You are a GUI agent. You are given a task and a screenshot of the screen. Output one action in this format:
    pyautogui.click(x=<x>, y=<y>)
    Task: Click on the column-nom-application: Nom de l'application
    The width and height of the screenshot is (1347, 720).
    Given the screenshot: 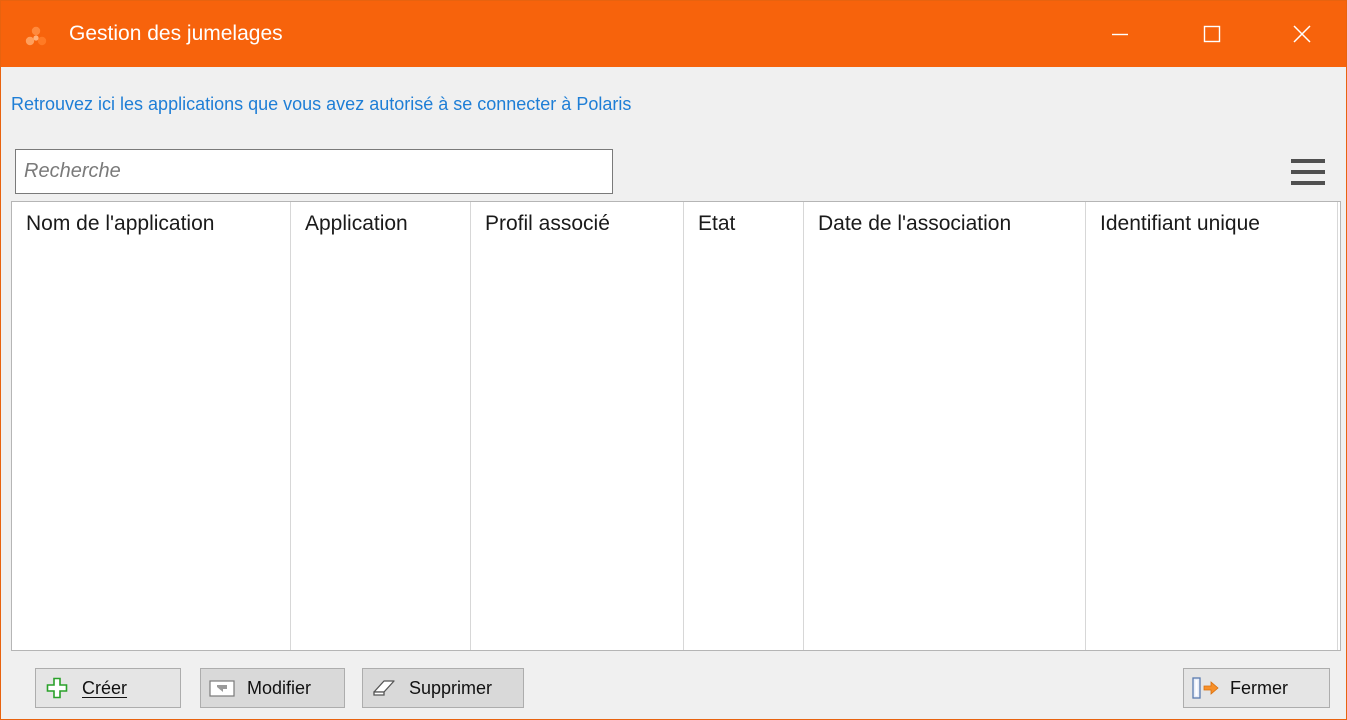 What is the action you would take?
    pyautogui.click(x=151, y=426)
    